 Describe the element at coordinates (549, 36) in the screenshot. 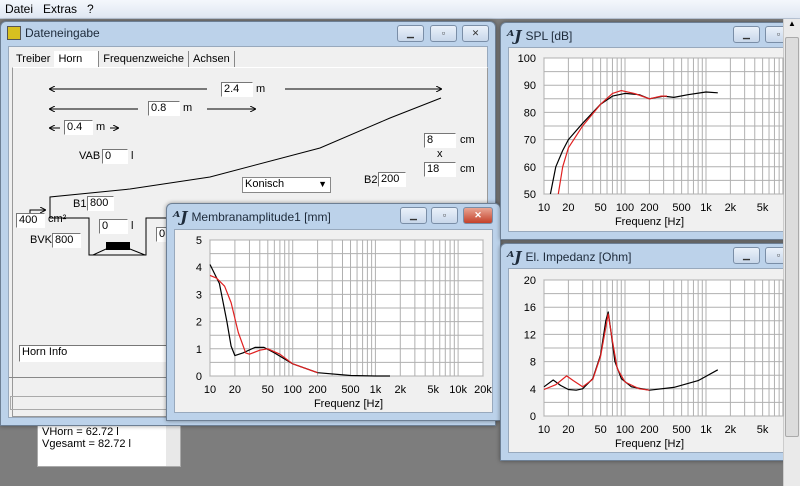

I see `window-title: SPL [dB]` at that location.